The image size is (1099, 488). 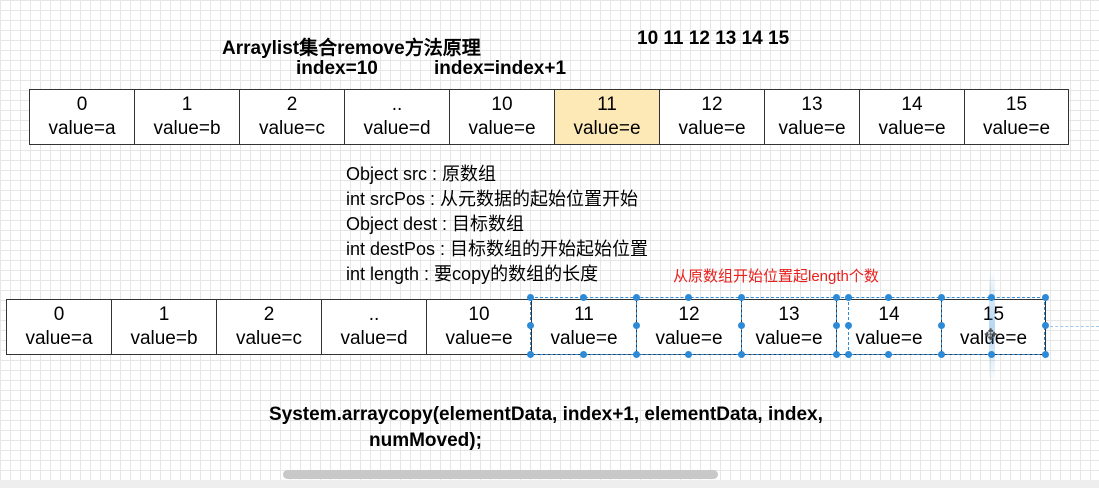 What do you see at coordinates (607, 104) in the screenshot?
I see `cell-index: 11` at bounding box center [607, 104].